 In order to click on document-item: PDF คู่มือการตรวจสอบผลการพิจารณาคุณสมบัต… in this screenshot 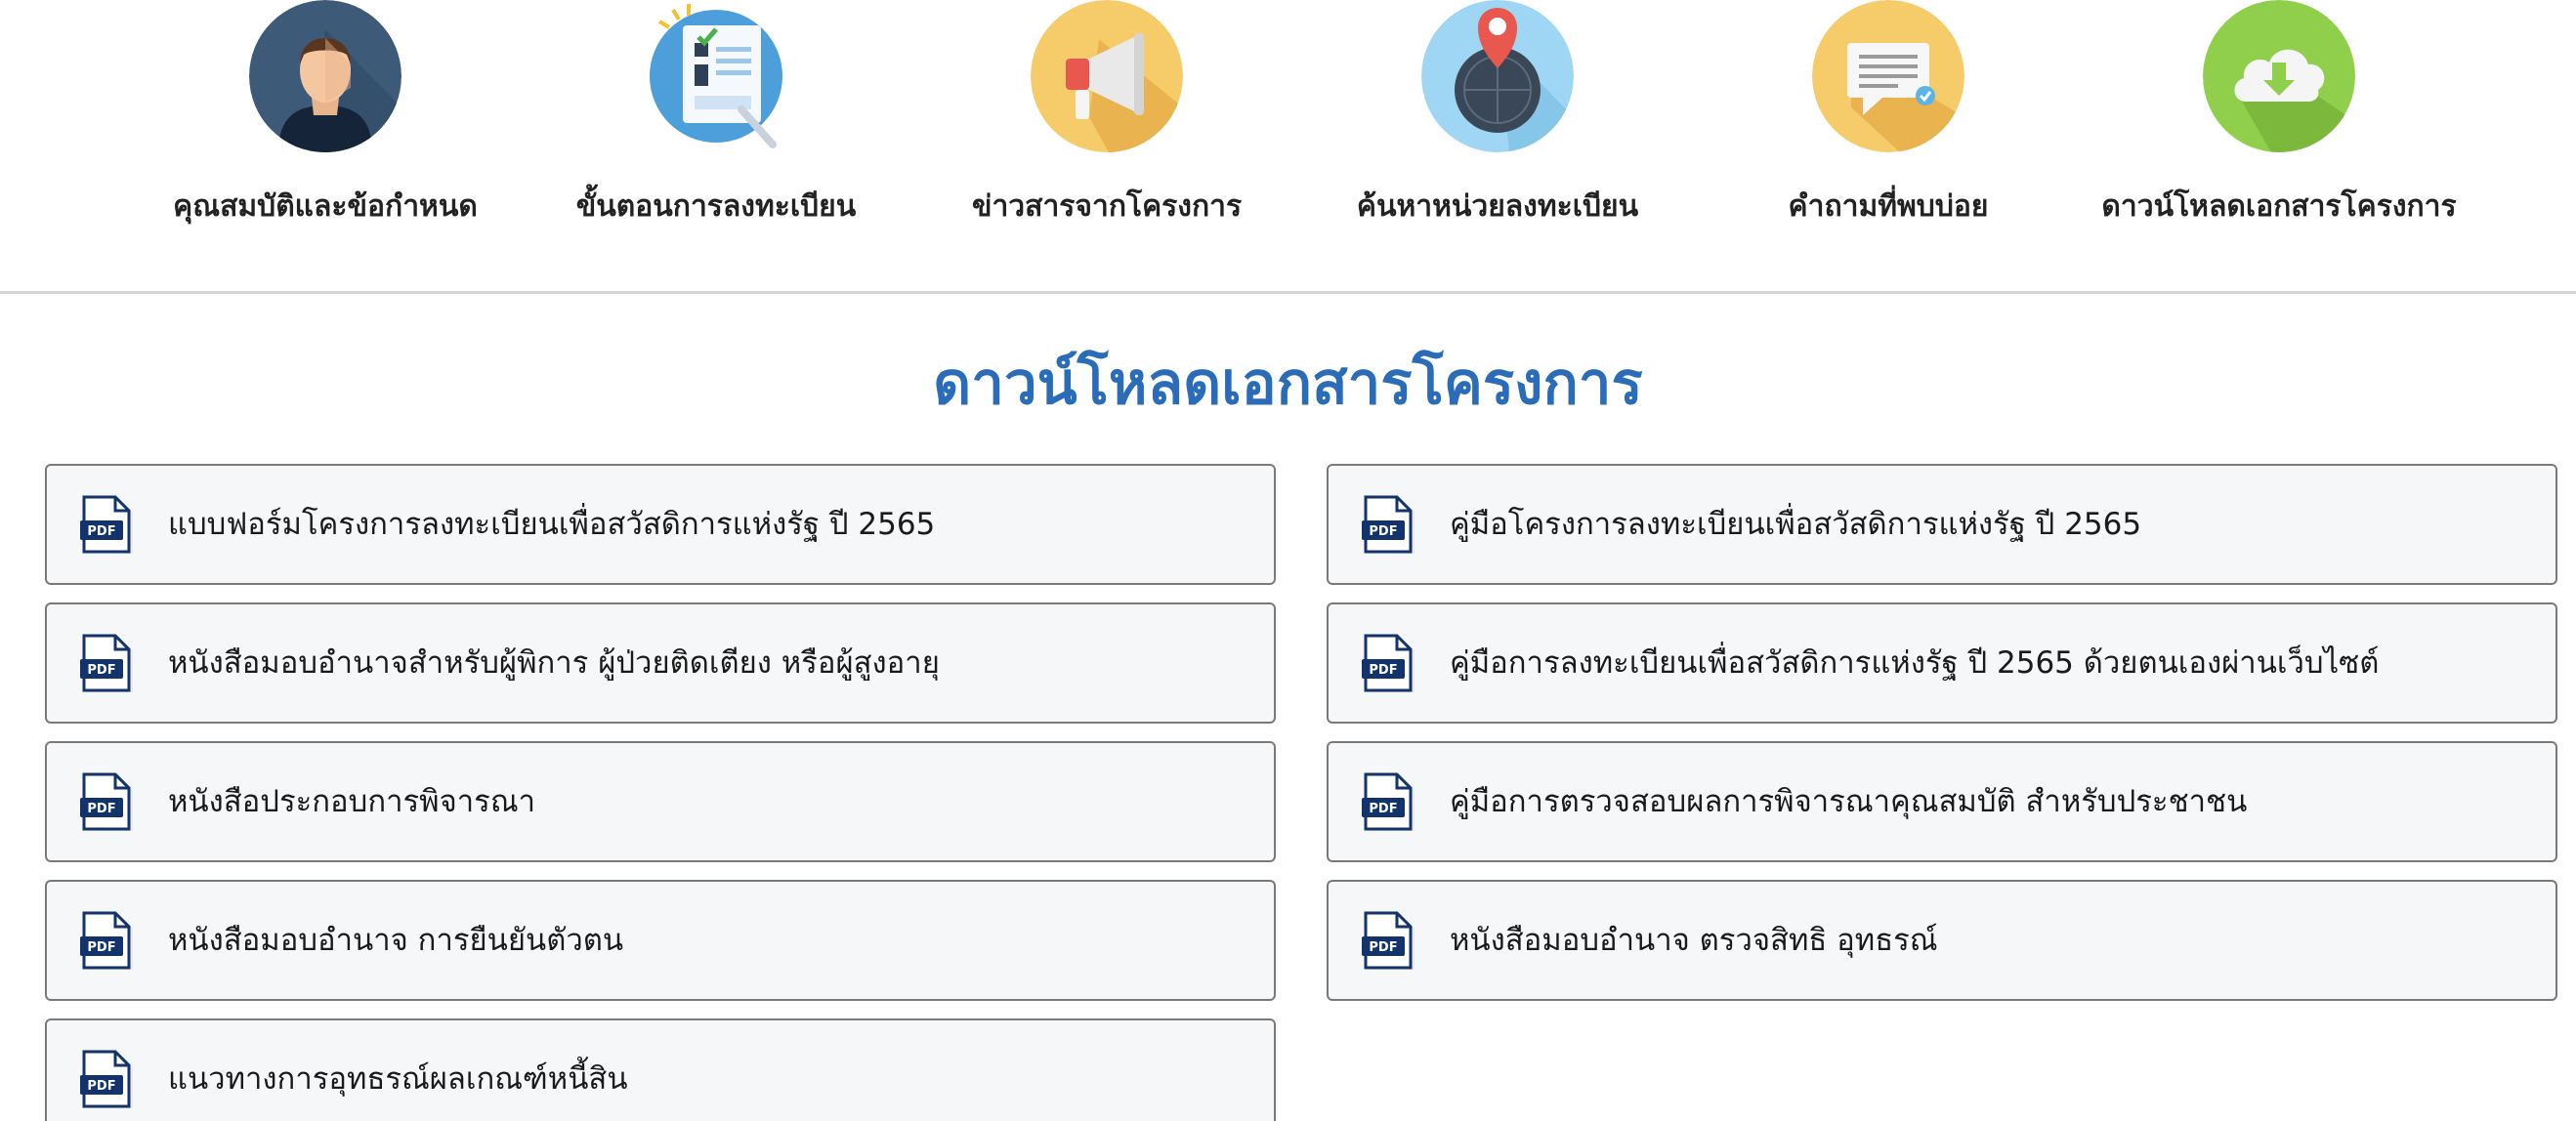, I will do `click(1942, 802)`.